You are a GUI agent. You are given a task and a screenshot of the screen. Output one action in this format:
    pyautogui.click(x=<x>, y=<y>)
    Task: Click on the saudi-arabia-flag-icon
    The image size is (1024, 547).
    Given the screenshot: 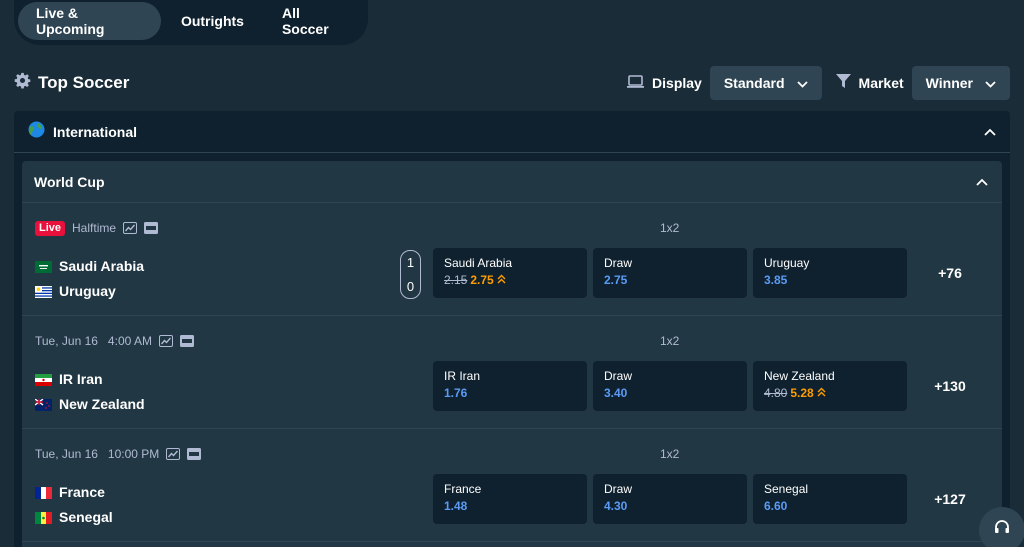 What is the action you would take?
    pyautogui.click(x=43, y=266)
    